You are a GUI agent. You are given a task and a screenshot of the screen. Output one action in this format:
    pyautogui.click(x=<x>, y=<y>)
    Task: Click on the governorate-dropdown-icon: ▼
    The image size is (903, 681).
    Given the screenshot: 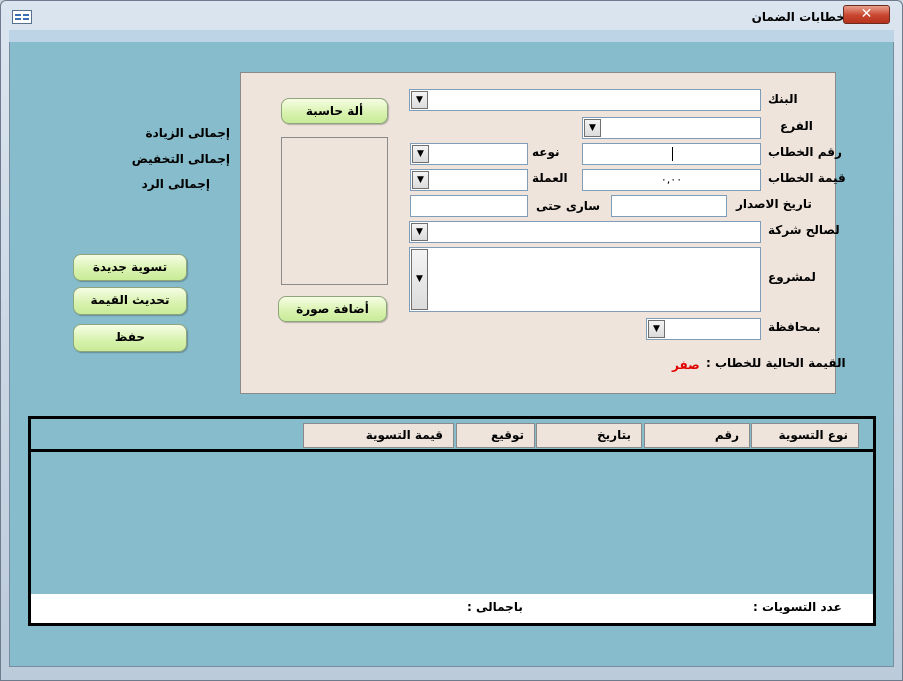 What is the action you would take?
    pyautogui.click(x=656, y=329)
    